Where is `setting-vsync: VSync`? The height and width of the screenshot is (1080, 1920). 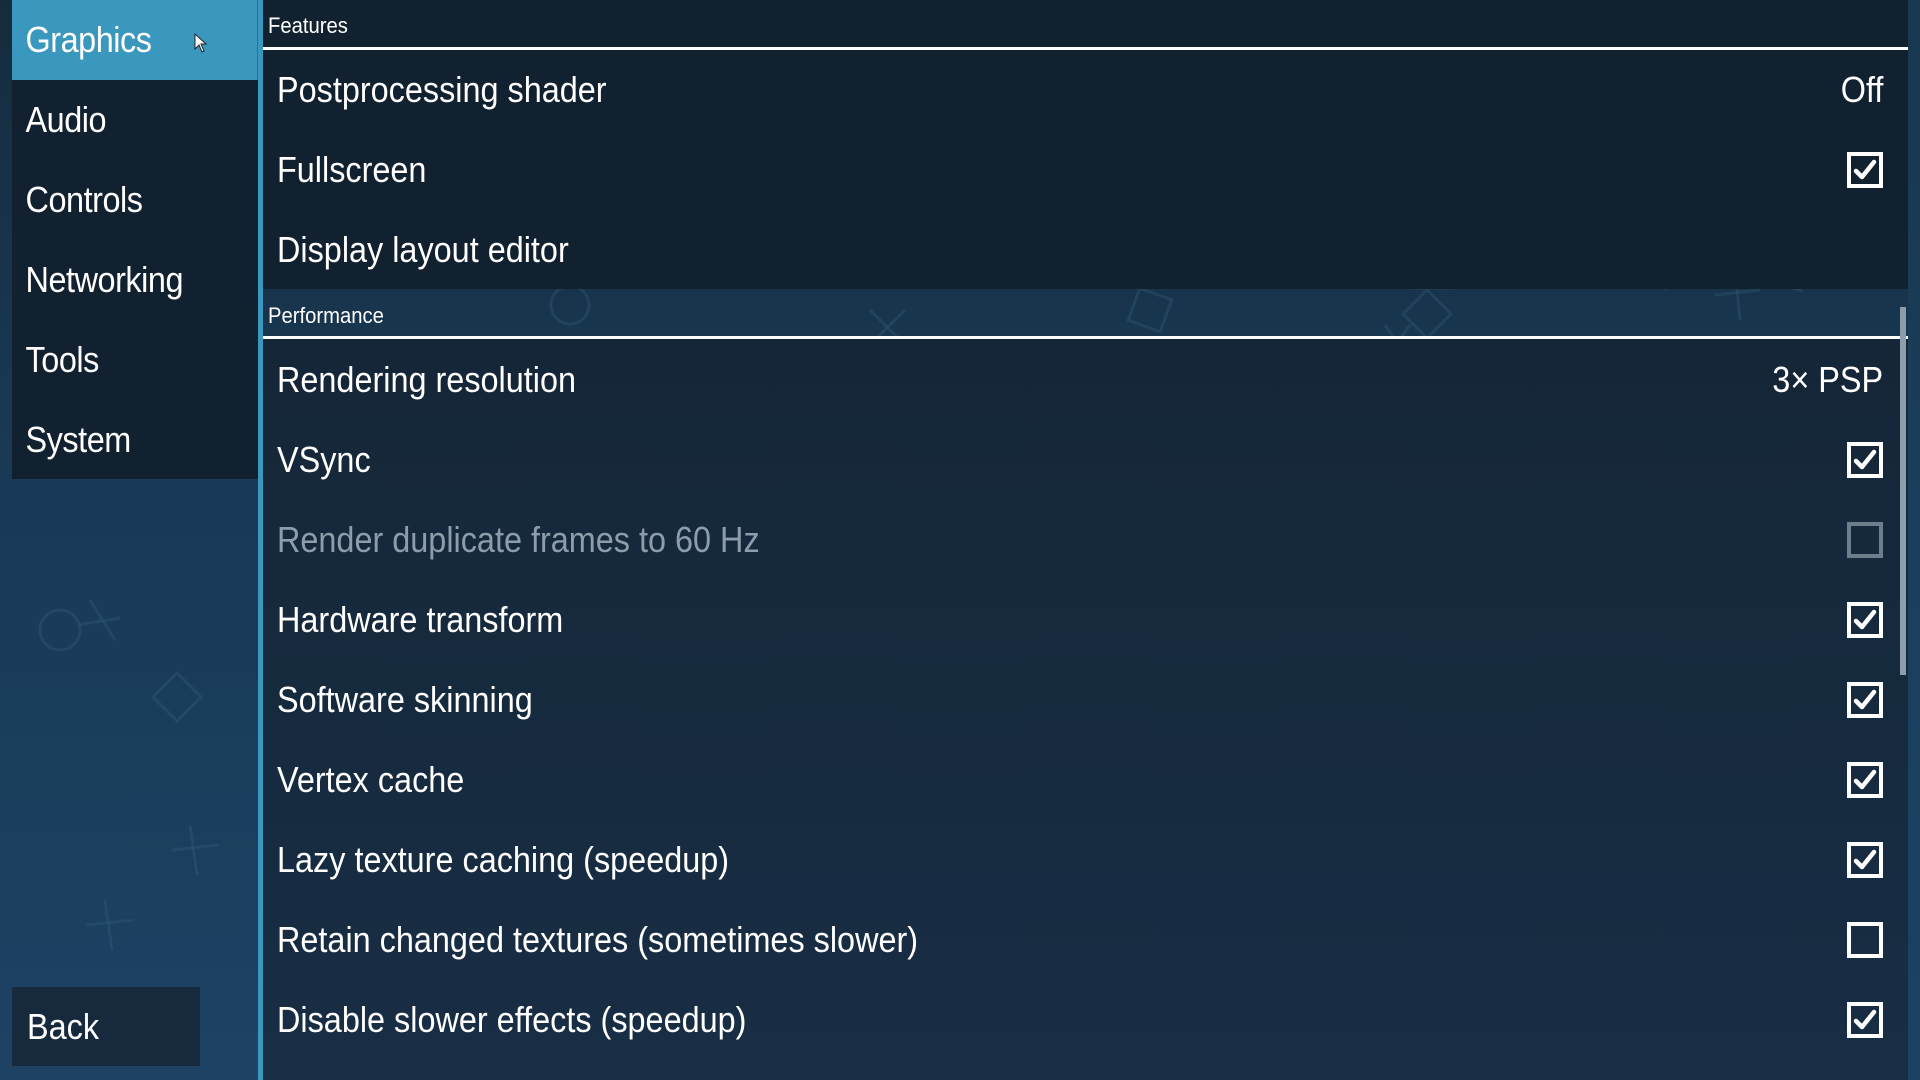
setting-vsync: VSync is located at coordinates (1080, 460).